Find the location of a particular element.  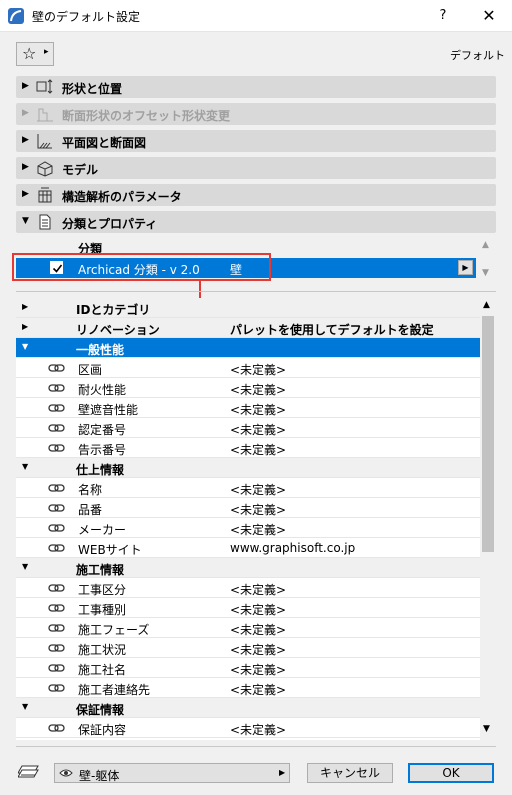

window-title: 壁のデフォルト設定 is located at coordinates (86, 17).